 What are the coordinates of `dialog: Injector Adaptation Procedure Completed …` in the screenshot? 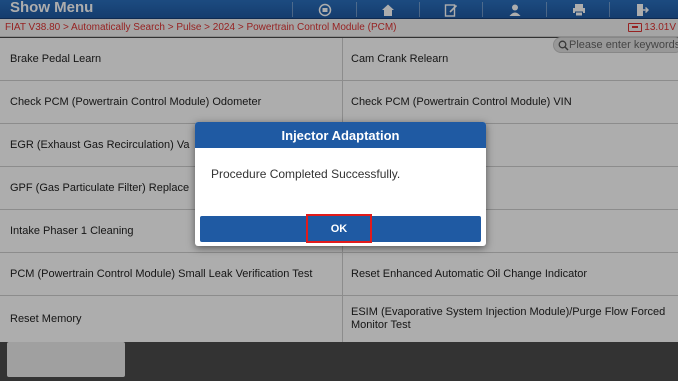 It's located at (340, 184).